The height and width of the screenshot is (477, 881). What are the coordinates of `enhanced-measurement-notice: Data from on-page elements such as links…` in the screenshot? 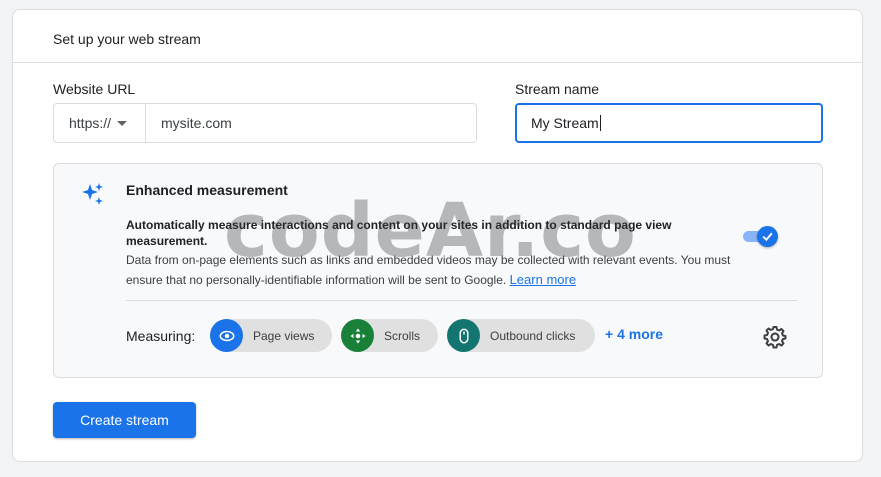 It's located at (436, 270).